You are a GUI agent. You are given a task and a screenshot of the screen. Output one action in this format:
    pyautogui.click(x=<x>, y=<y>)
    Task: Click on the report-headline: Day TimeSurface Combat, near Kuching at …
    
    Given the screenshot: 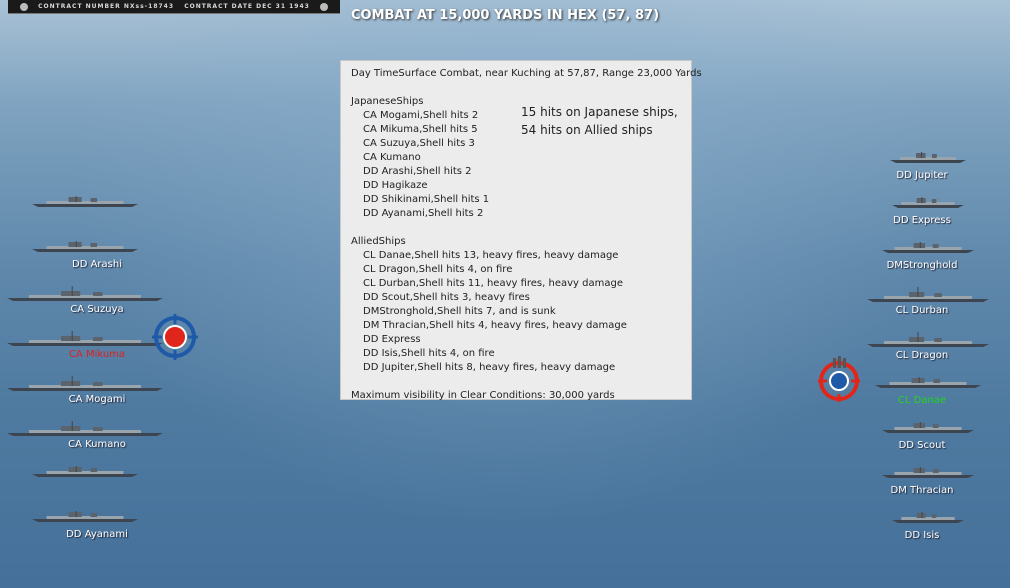 What is the action you would take?
    pyautogui.click(x=526, y=73)
    